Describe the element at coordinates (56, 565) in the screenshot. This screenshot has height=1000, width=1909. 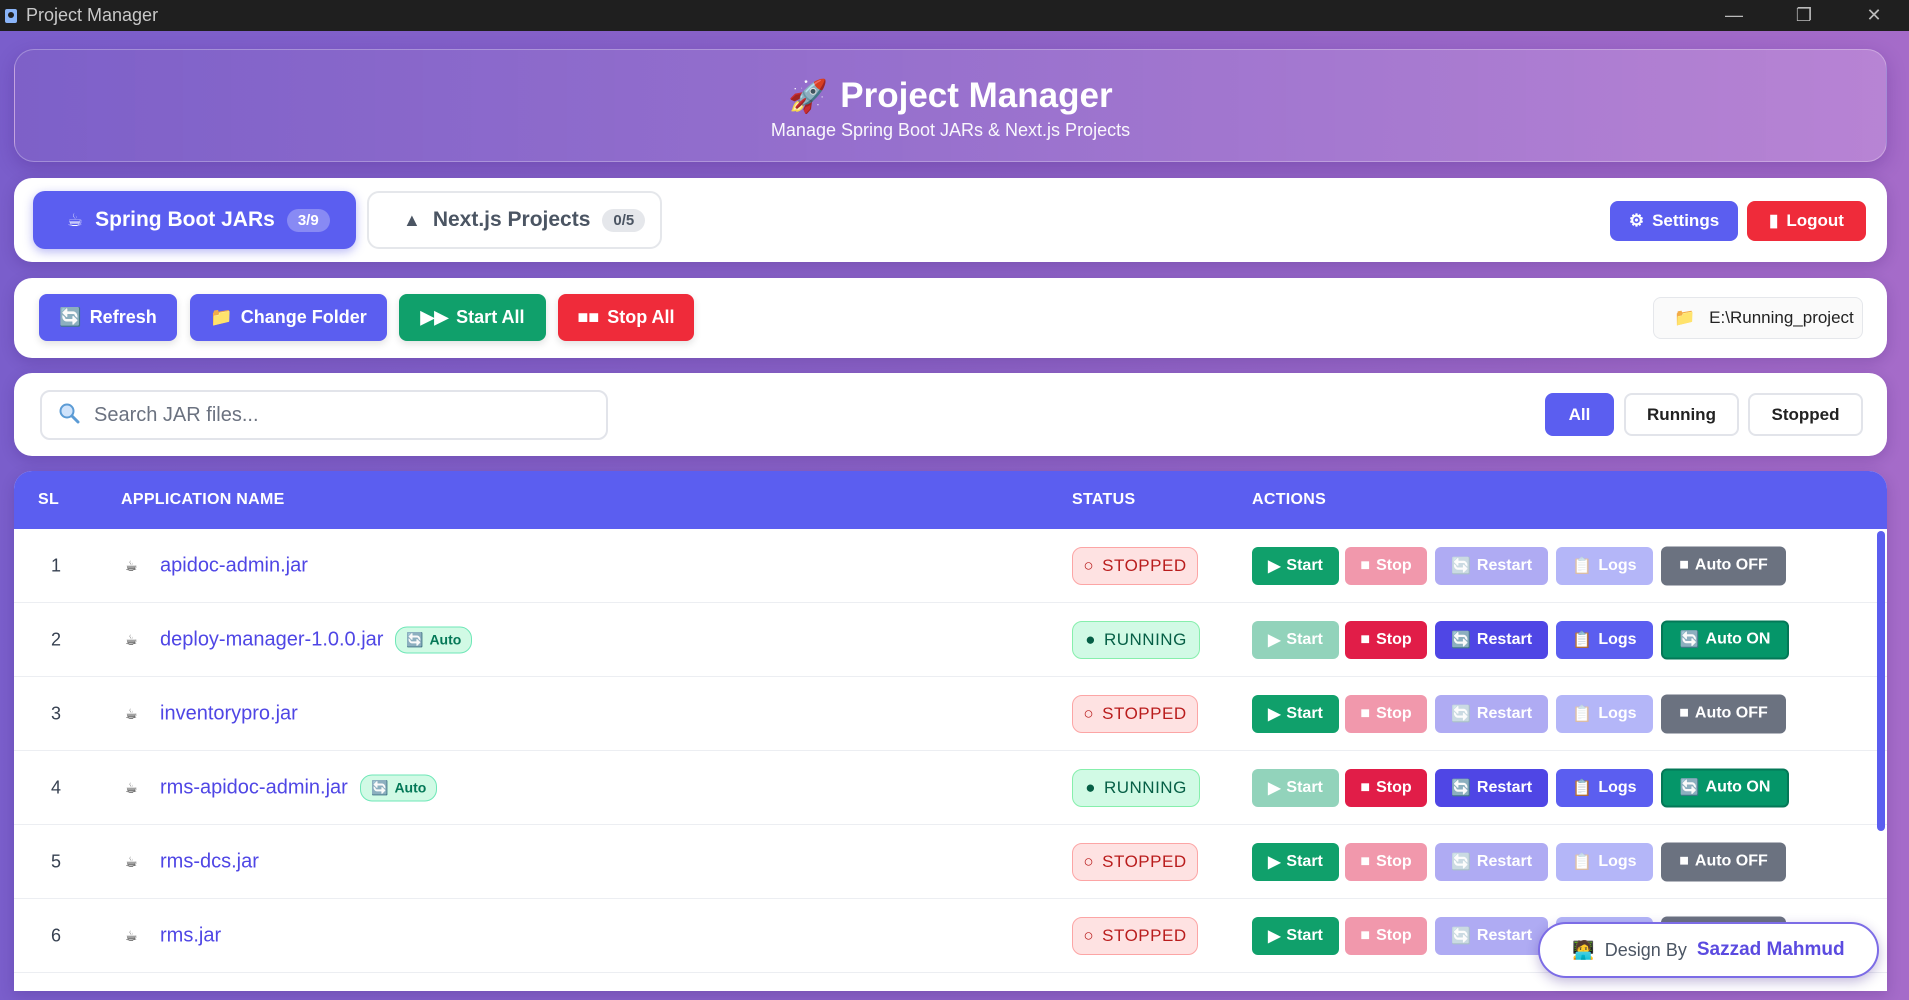
I see `row-sl: 1` at that location.